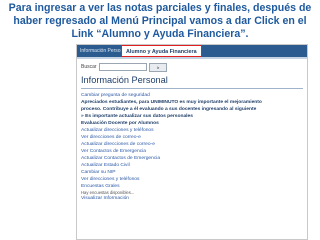 The width and height of the screenshot is (320, 240). Describe the element at coordinates (161, 51) in the screenshot. I see `tab-alumno-ayuda-financiera: Alumno y Ayuda Financiera` at that location.